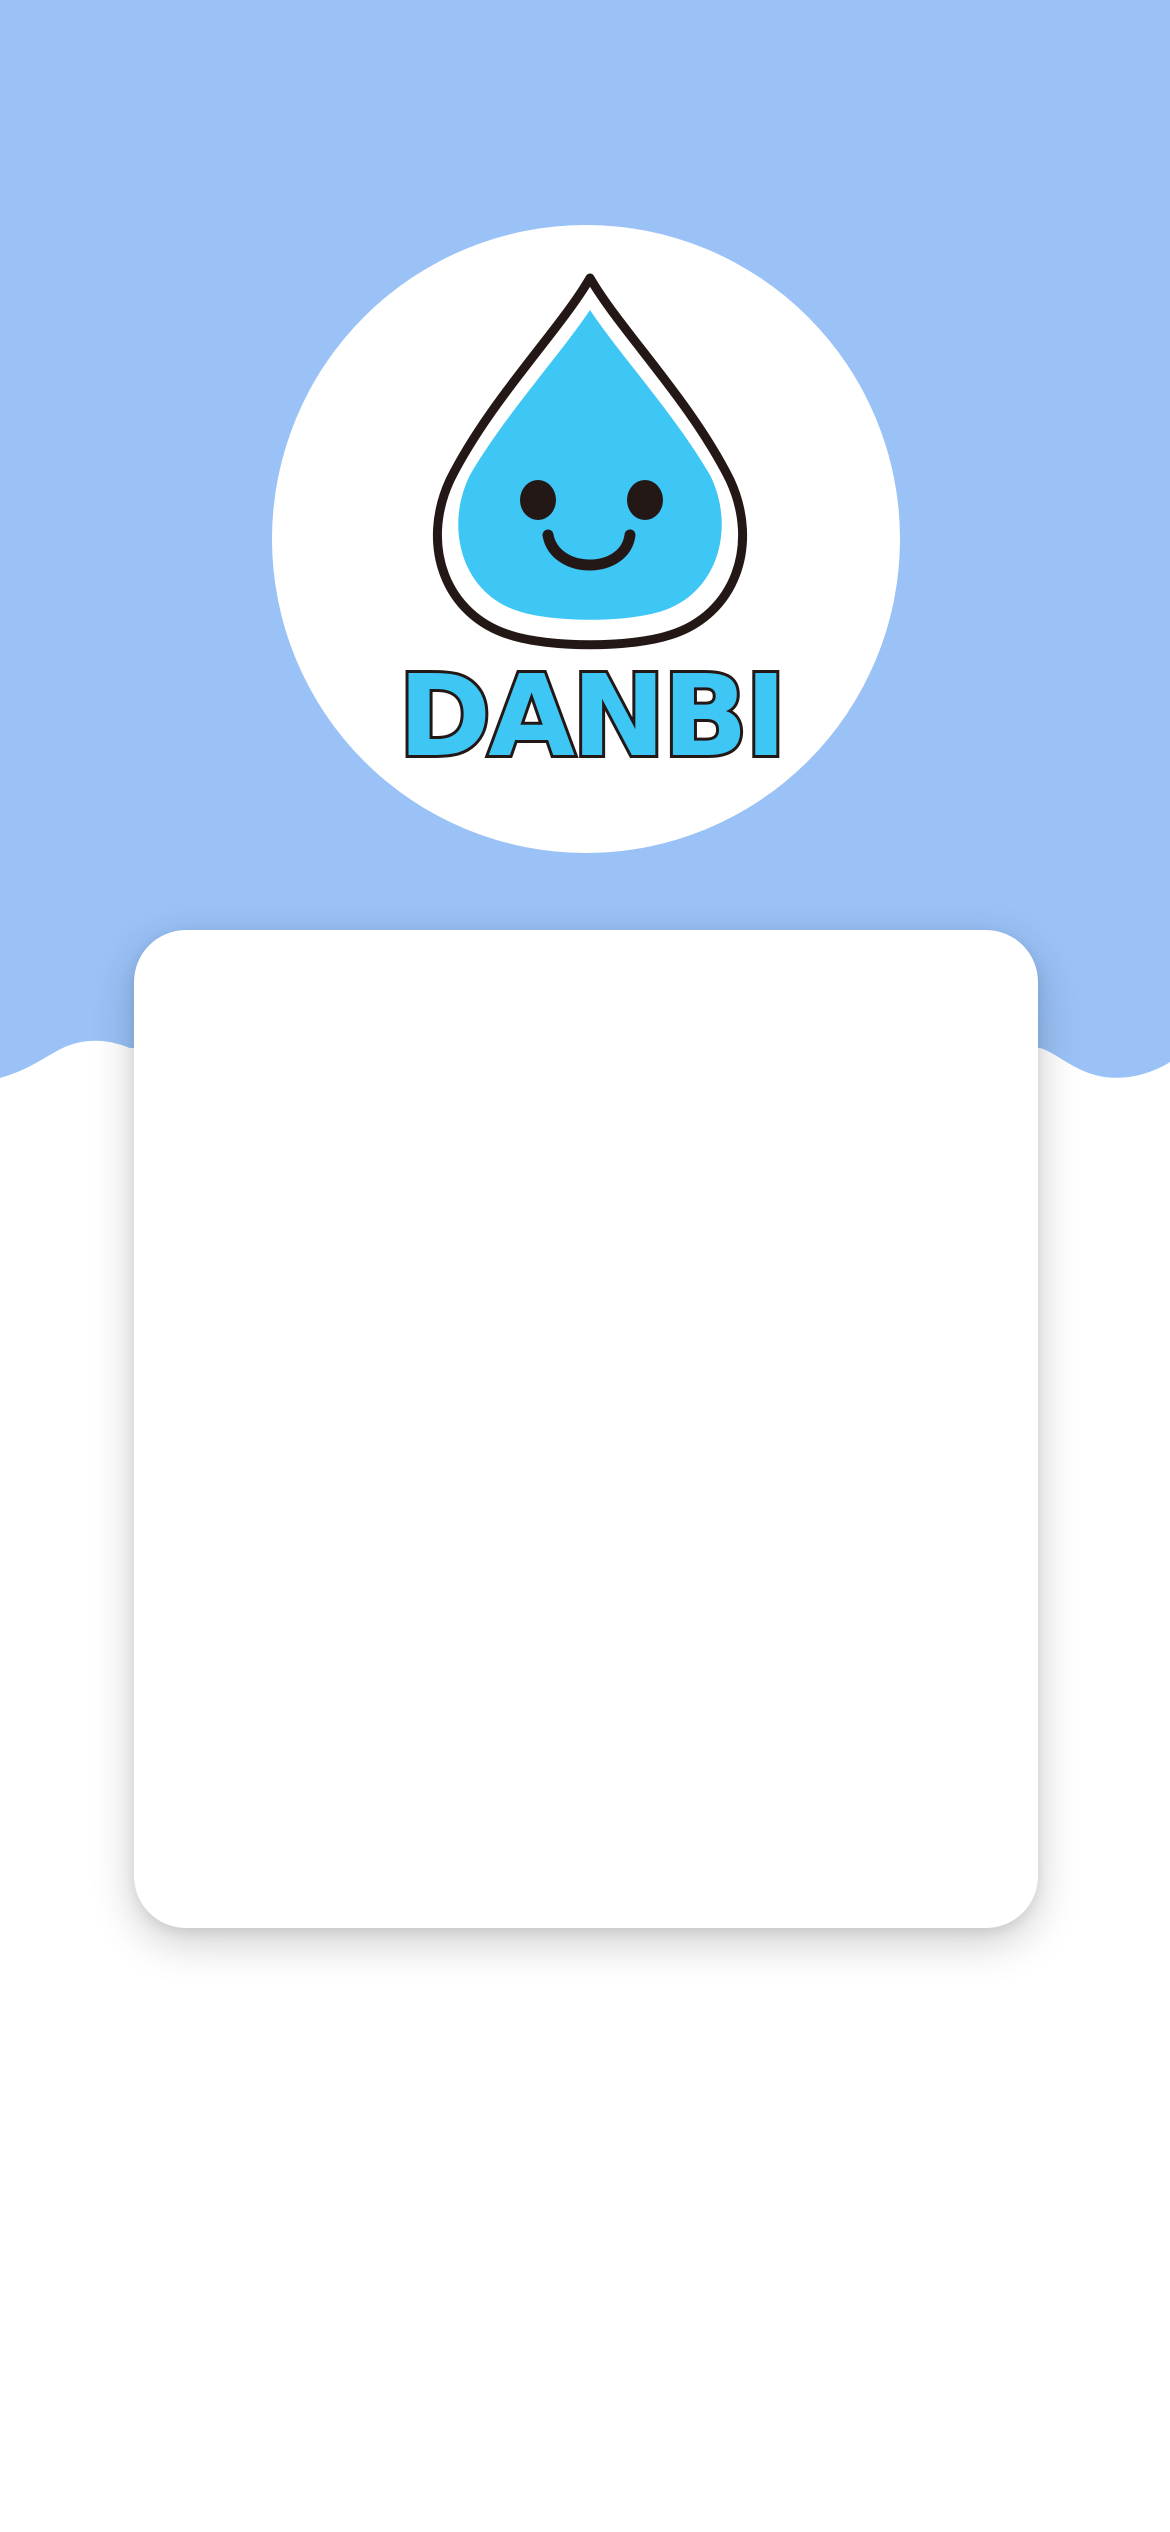 This screenshot has width=1170, height=2532. I want to click on left-eye-icon, so click(538, 500).